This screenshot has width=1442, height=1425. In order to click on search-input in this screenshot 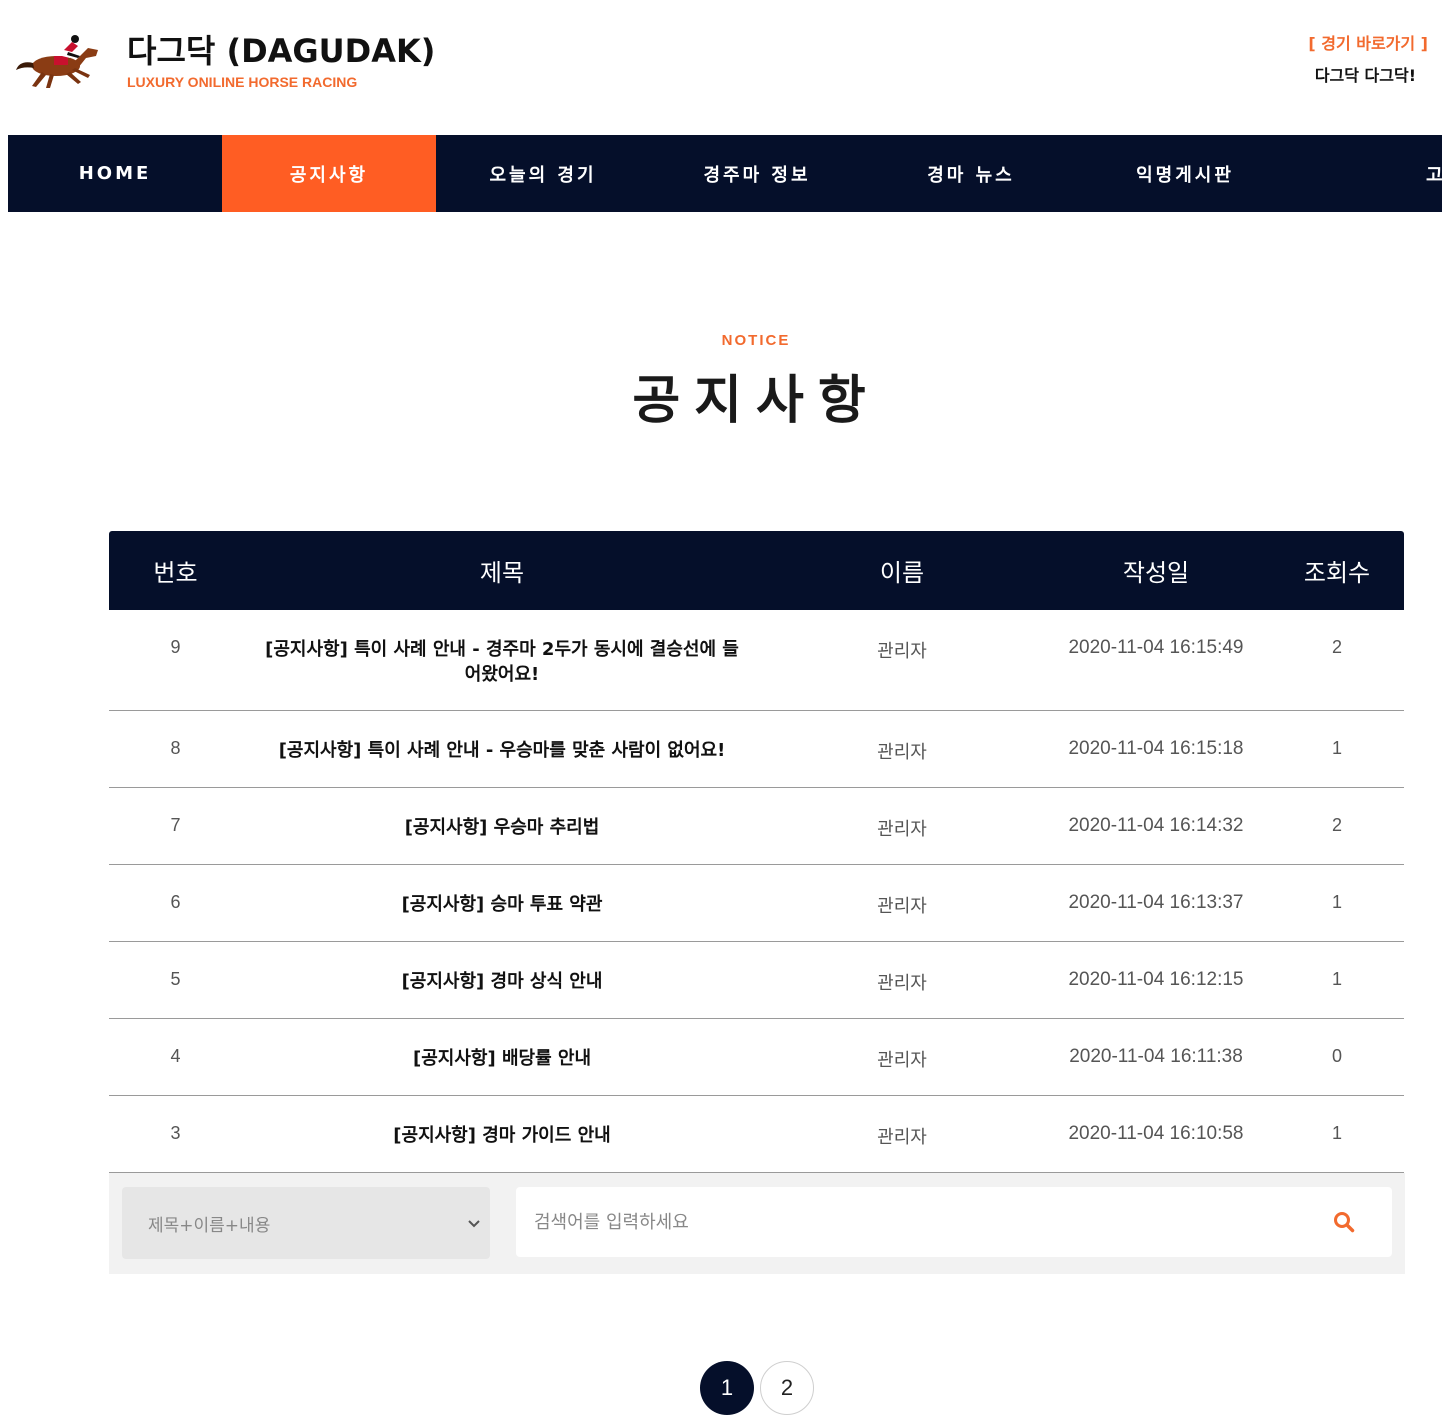, I will do `click(916, 1222)`.